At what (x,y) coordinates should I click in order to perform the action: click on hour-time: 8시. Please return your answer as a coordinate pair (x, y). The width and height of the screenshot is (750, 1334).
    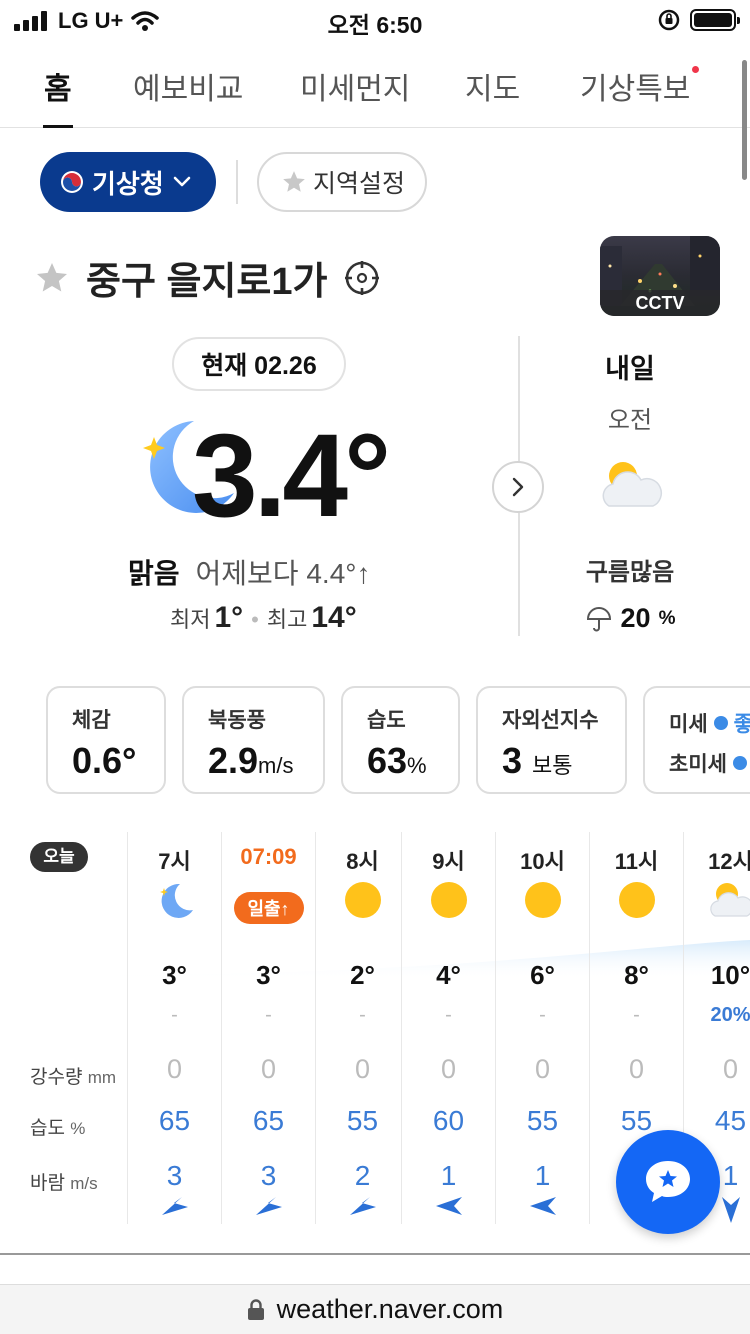
    Looking at the image, I should click on (362, 861).